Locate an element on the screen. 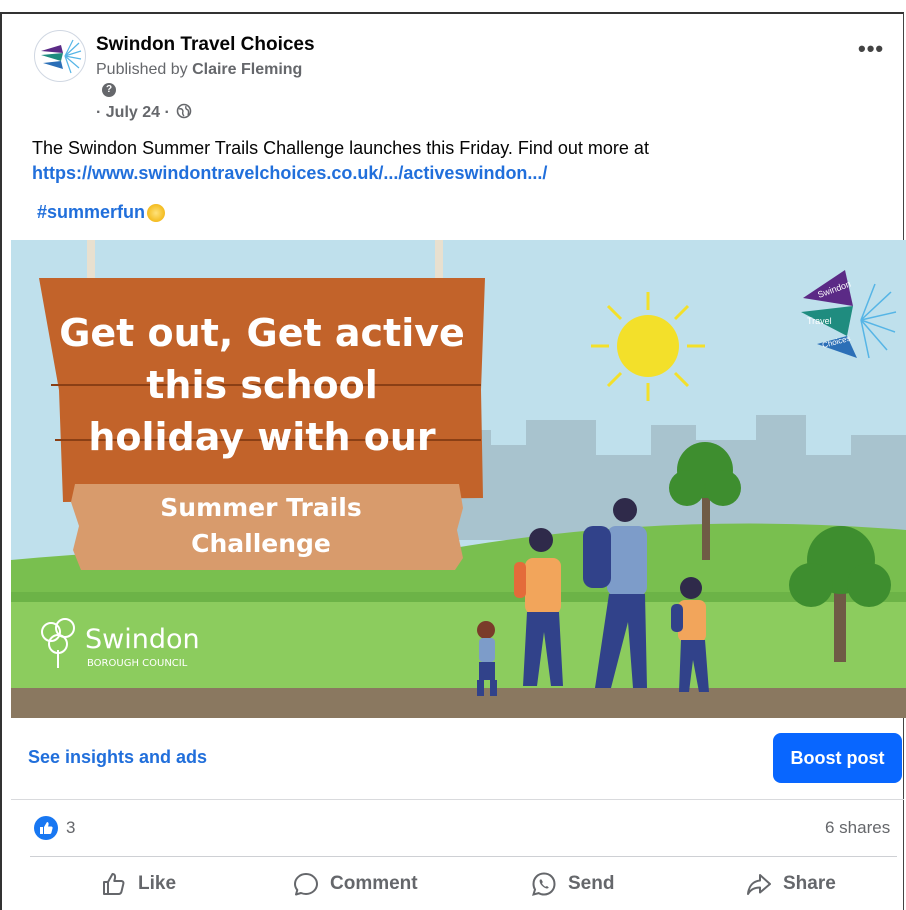 This screenshot has width=906, height=910. comment-button: Comment is located at coordinates (355, 884).